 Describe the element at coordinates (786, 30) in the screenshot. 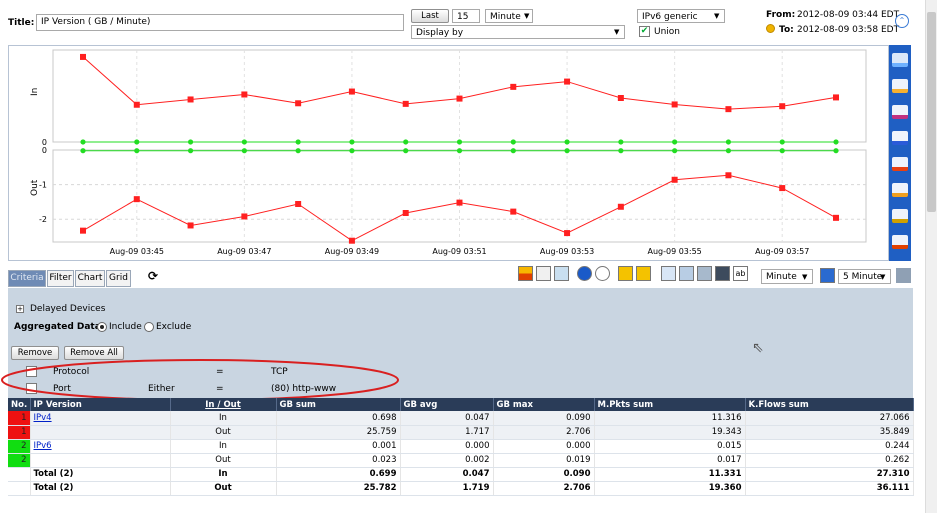

I see `to-label: To:` at that location.